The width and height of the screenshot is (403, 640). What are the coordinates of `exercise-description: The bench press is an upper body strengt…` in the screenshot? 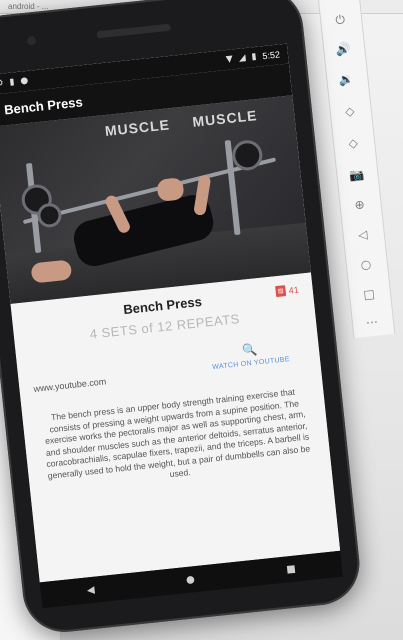 It's located at (177, 433).